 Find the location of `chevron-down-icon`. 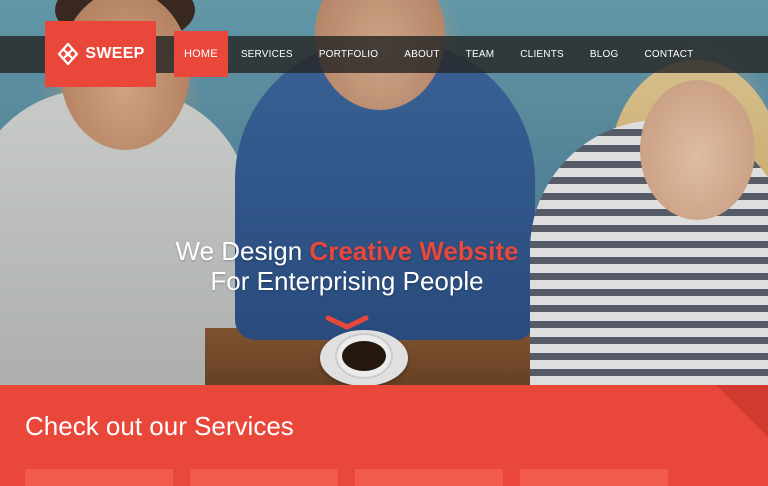

chevron-down-icon is located at coordinates (347, 324).